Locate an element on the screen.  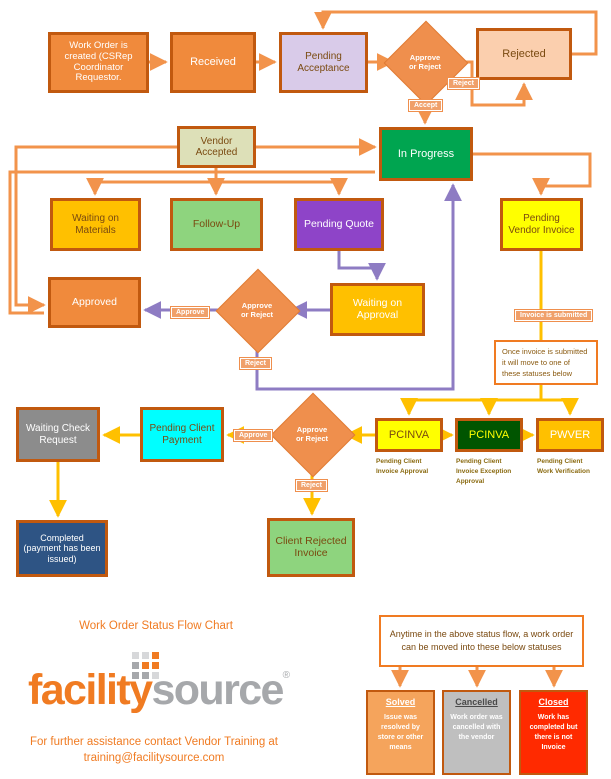
logo-wordmark: facilitysource is located at coordinates (156, 690).